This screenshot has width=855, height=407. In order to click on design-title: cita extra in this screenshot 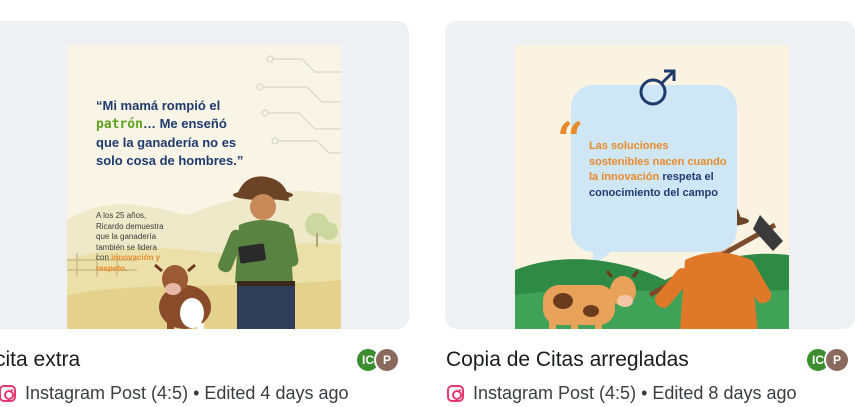, I will do `click(40, 360)`.